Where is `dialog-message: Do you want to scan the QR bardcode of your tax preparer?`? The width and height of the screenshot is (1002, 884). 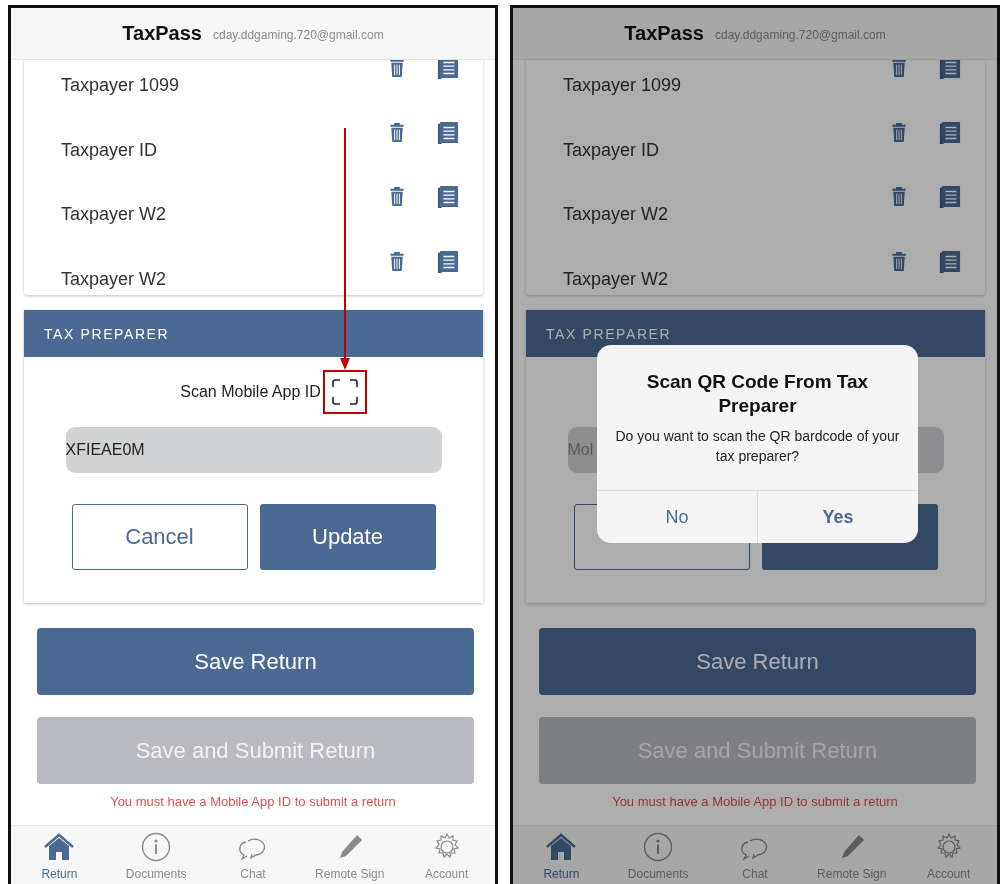
dialog-message: Do you want to scan the QR bardcode of your tax preparer? is located at coordinates (757, 446).